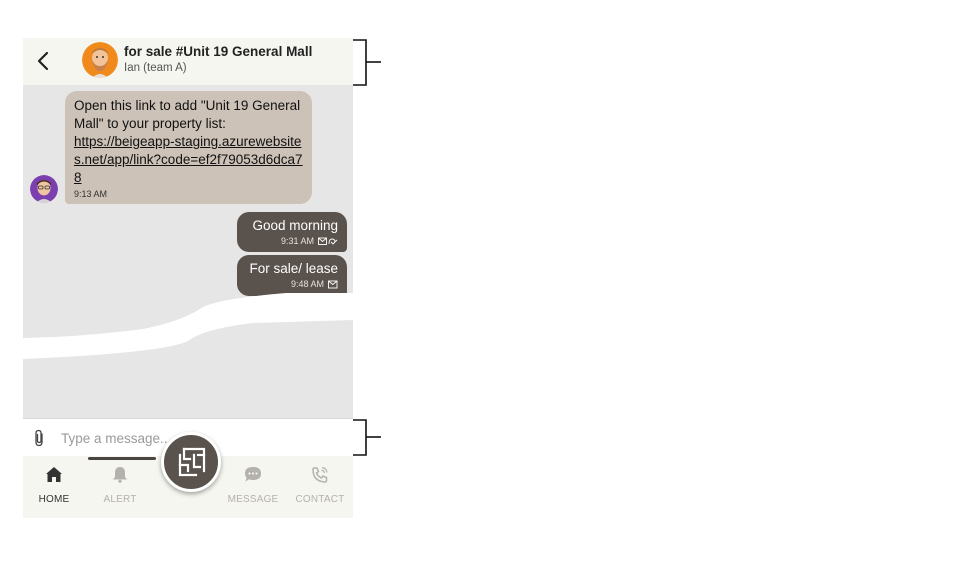  What do you see at coordinates (320, 485) in the screenshot?
I see `nav-contact: CONTACT` at bounding box center [320, 485].